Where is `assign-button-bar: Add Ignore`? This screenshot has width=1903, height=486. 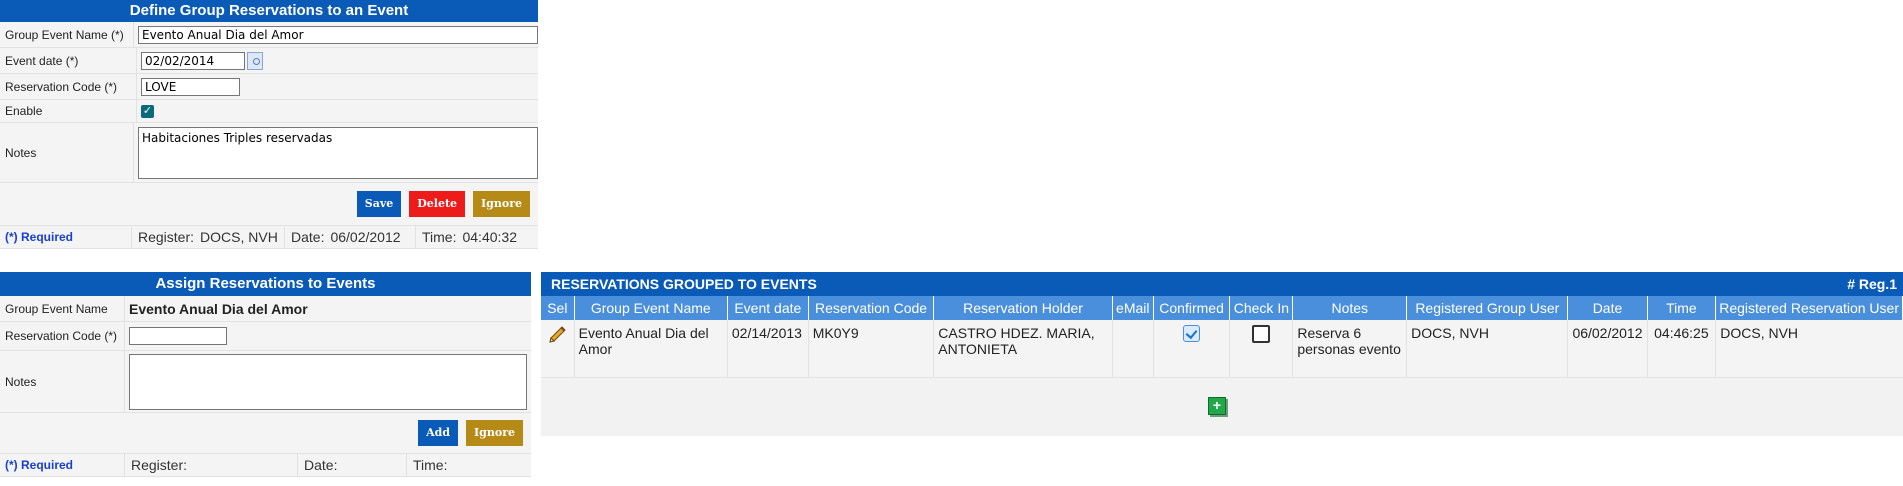
assign-button-bar: Add Ignore is located at coordinates (265, 433).